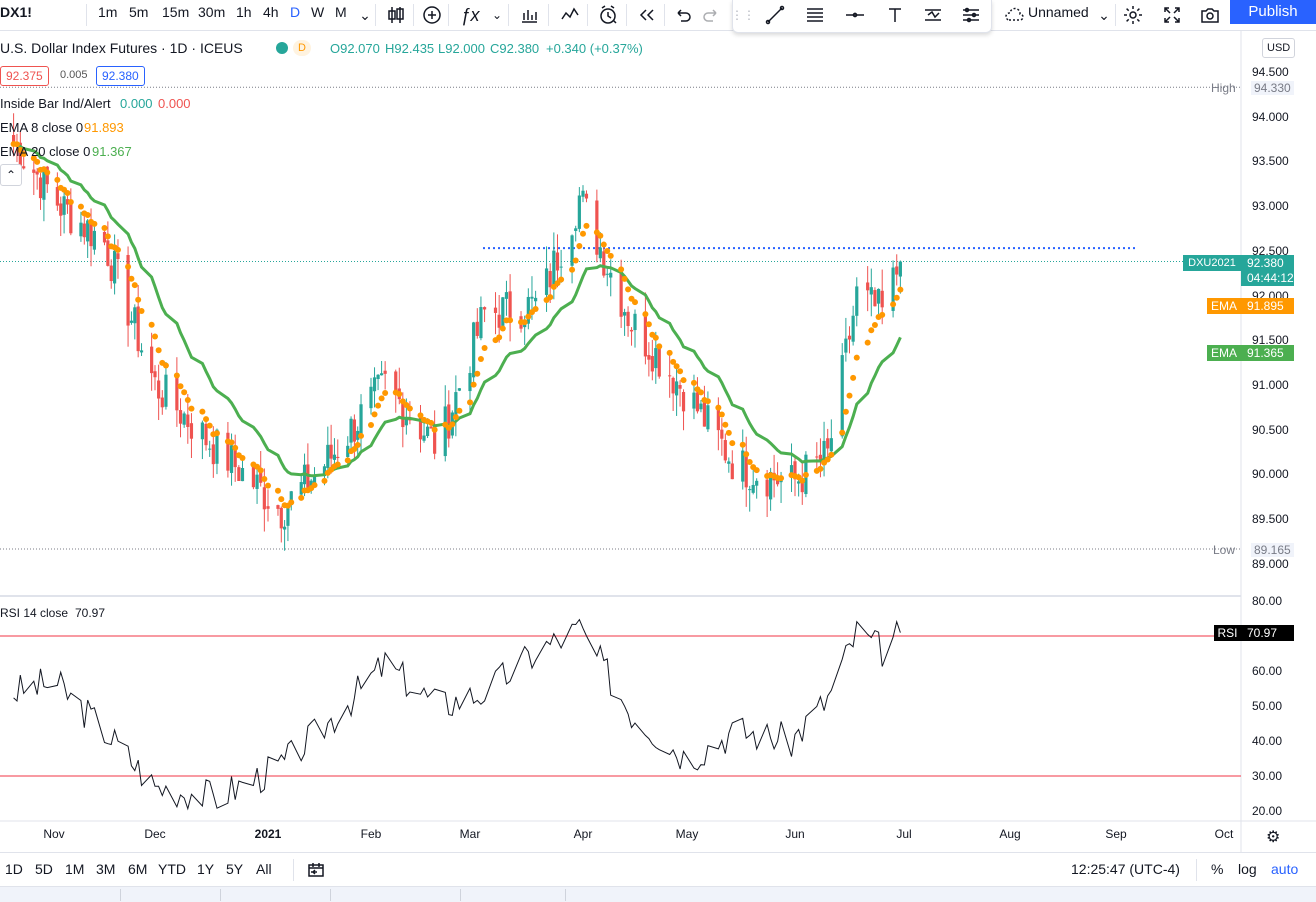  What do you see at coordinates (1224, 550) in the screenshot?
I see `low-label: Low` at bounding box center [1224, 550].